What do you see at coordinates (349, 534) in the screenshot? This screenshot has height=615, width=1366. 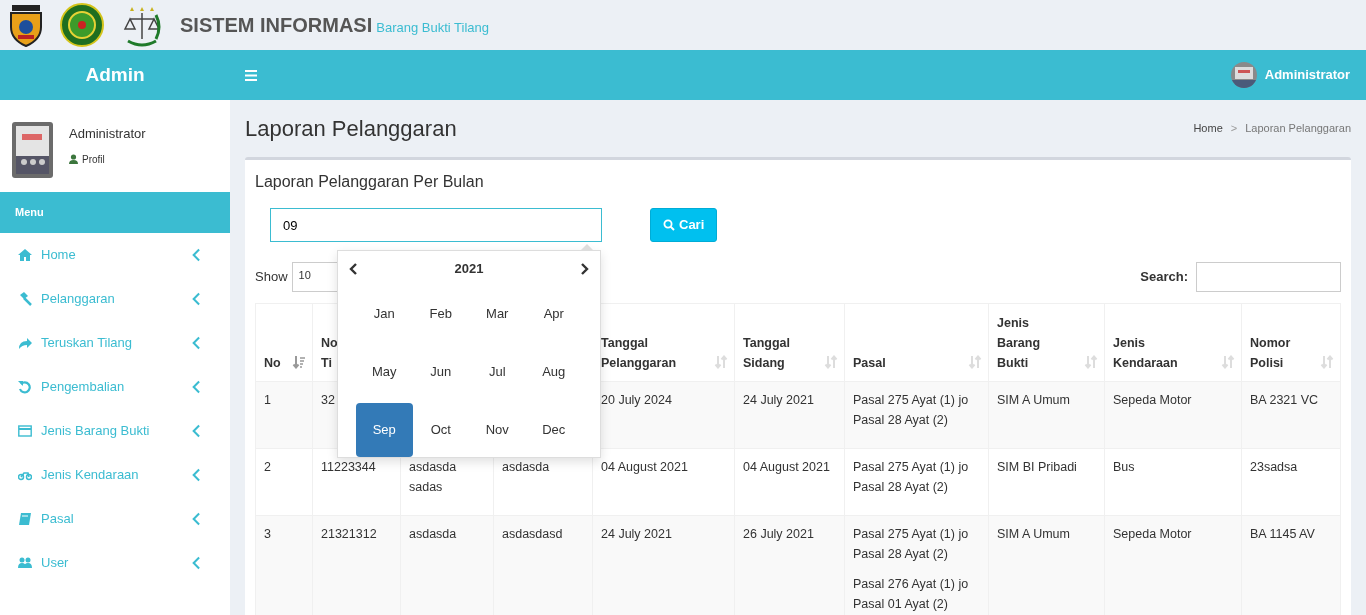 I see `table-cell: 21321312` at bounding box center [349, 534].